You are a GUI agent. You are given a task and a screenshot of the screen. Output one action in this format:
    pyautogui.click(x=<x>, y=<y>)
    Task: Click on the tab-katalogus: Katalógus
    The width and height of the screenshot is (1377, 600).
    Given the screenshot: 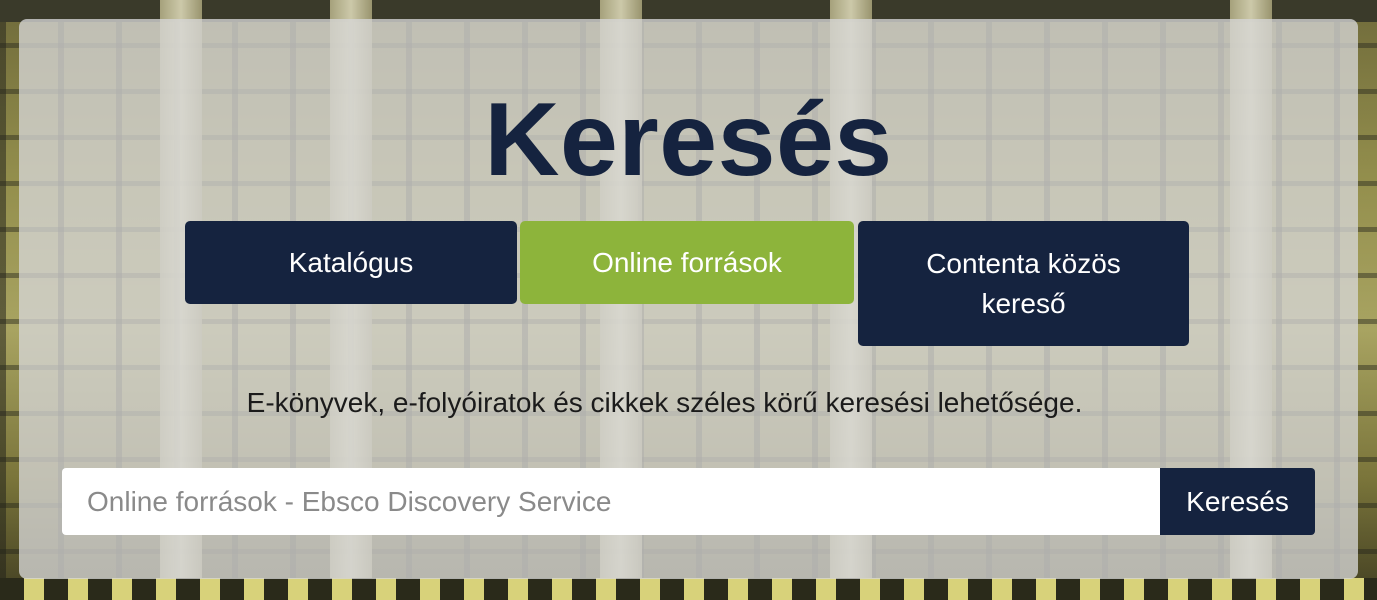 What is the action you would take?
    pyautogui.click(x=351, y=262)
    